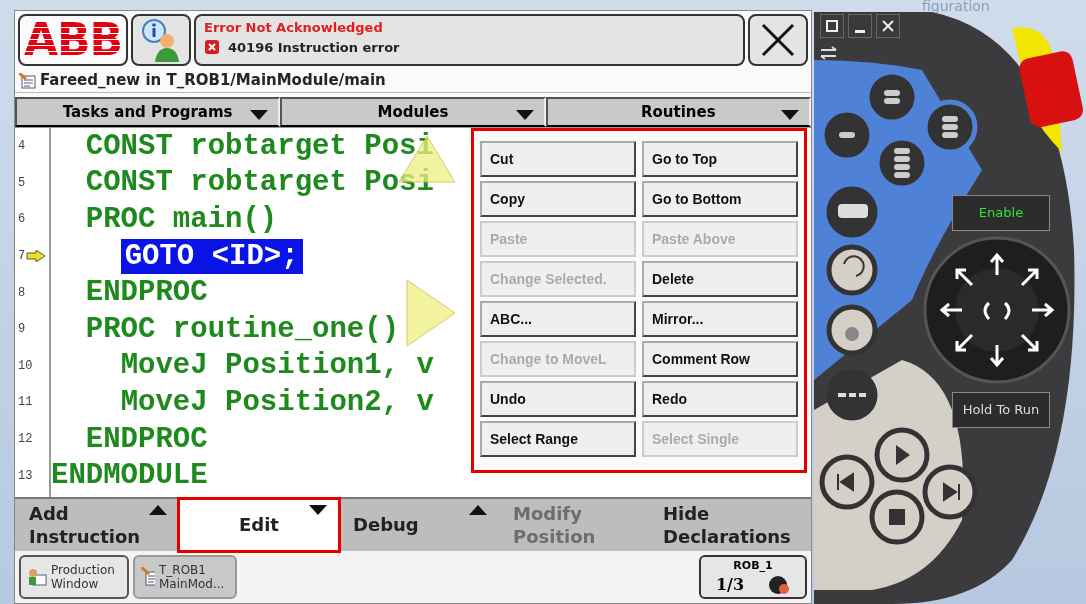 This screenshot has width=1086, height=604. Describe the element at coordinates (22, 292) in the screenshot. I see `line-number: 8` at that location.